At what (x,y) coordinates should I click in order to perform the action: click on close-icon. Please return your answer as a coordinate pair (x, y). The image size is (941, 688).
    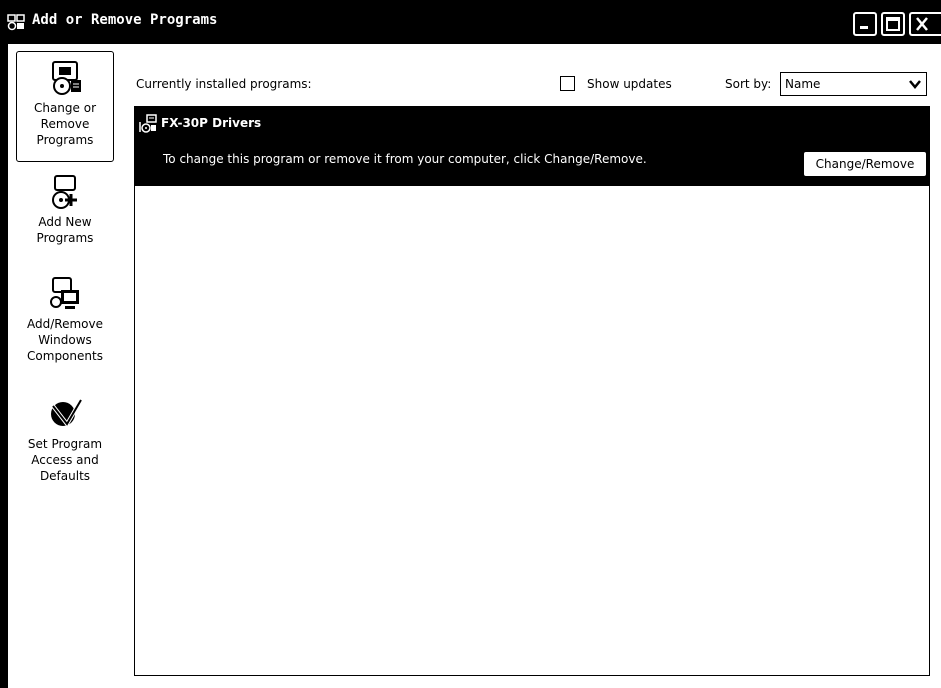
    Looking at the image, I should click on (922, 24).